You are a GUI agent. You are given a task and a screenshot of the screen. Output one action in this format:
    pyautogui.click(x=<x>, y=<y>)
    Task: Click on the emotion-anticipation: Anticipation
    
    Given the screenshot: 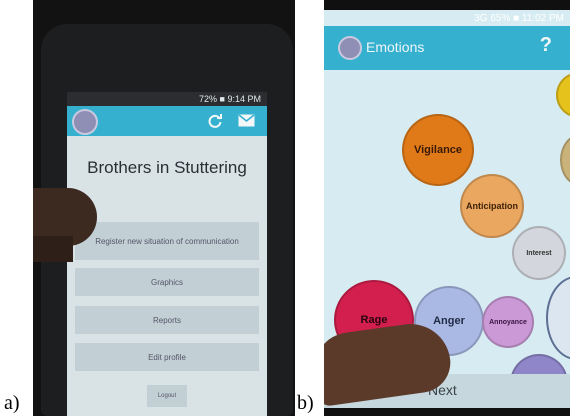 What is the action you would take?
    pyautogui.click(x=492, y=206)
    